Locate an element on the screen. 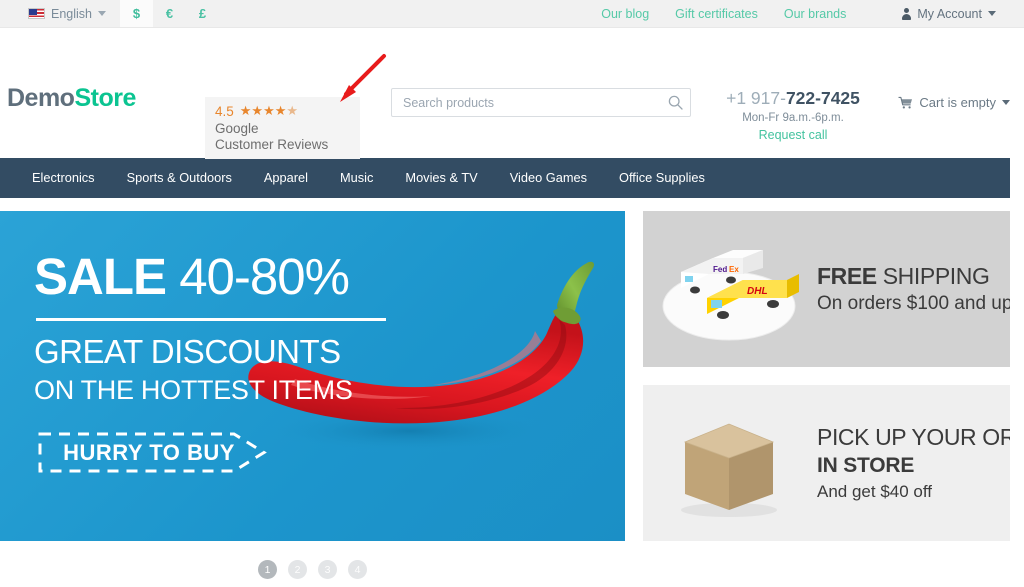  free-shipping-headline-rest: SHIPPING is located at coordinates (933, 276).